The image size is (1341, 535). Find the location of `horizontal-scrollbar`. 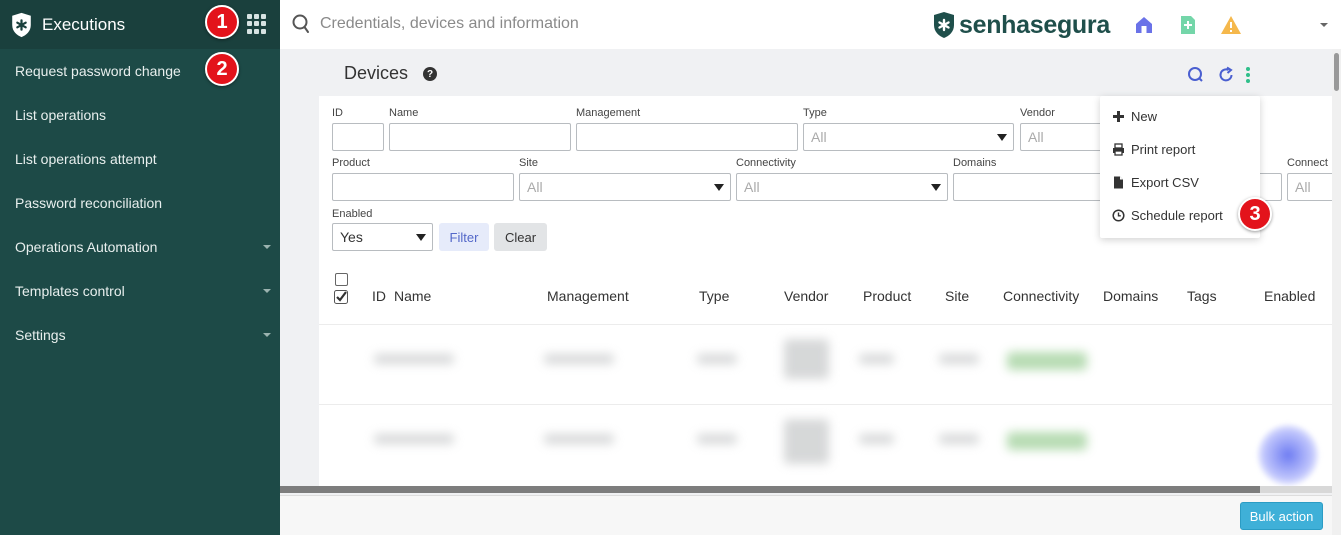

horizontal-scrollbar is located at coordinates (810, 489).